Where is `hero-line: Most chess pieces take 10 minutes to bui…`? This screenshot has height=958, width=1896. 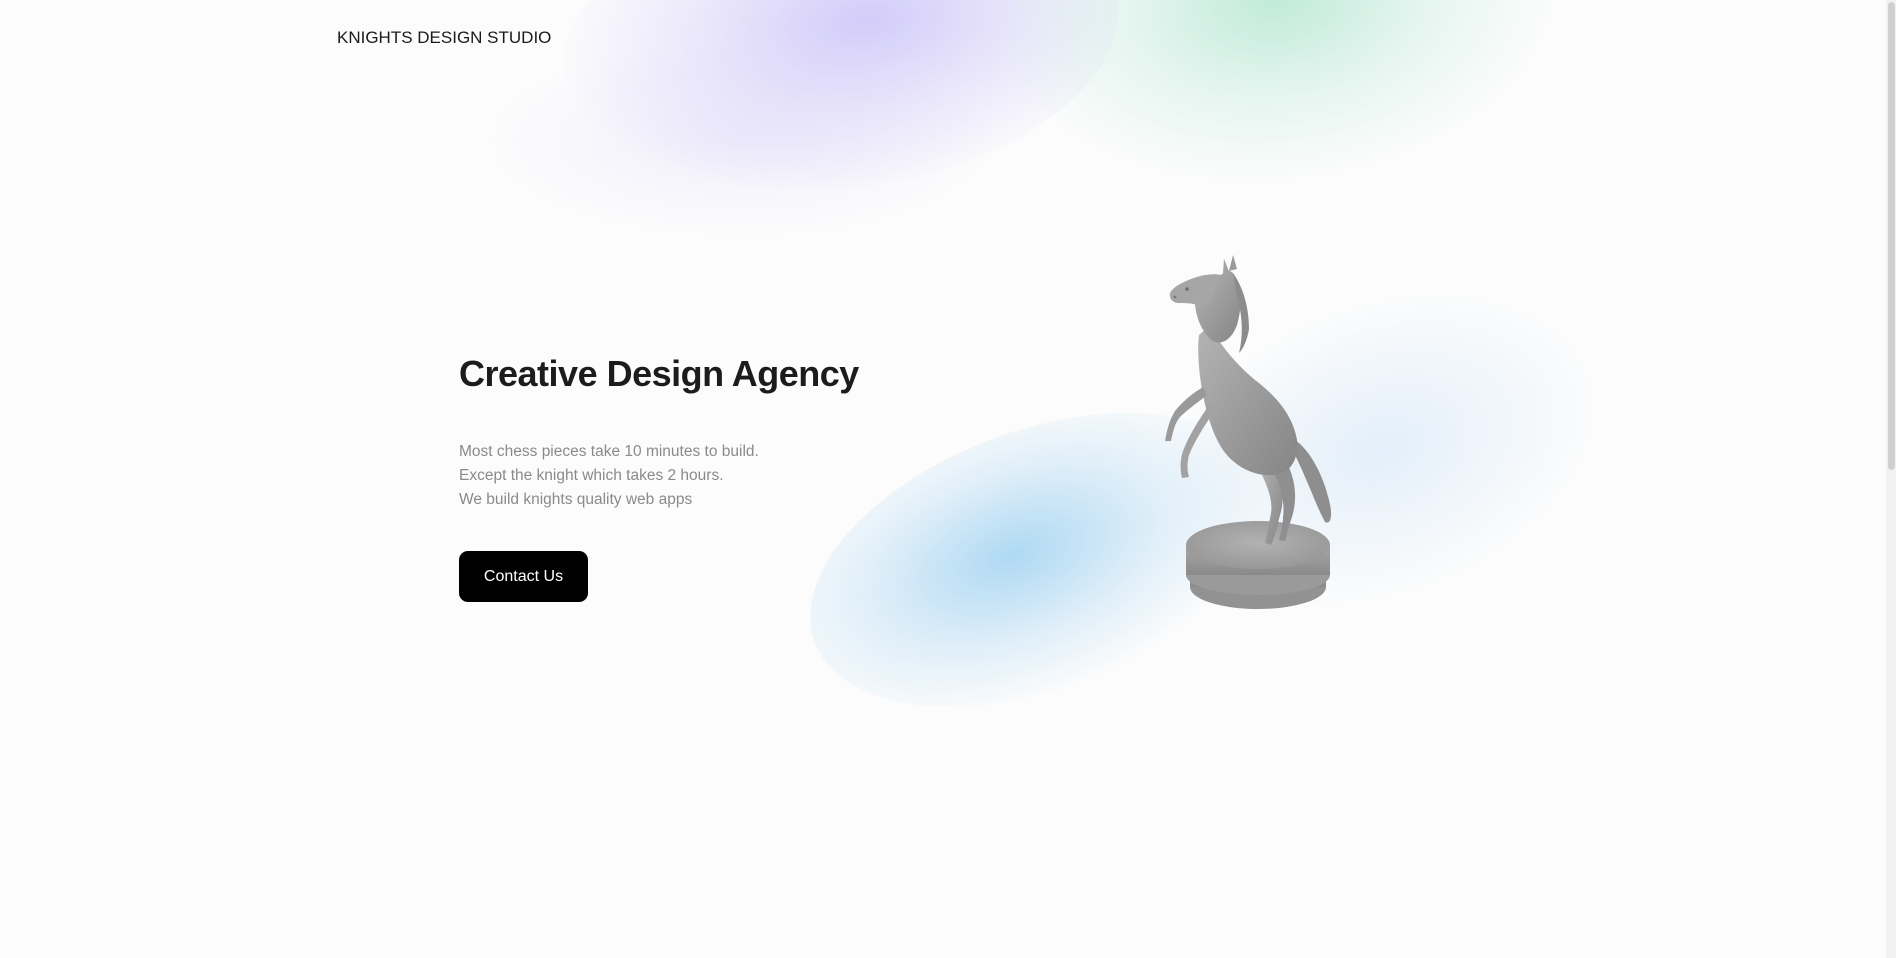
hero-line: Most chess pieces take 10 minutes to bui… is located at coordinates (609, 451).